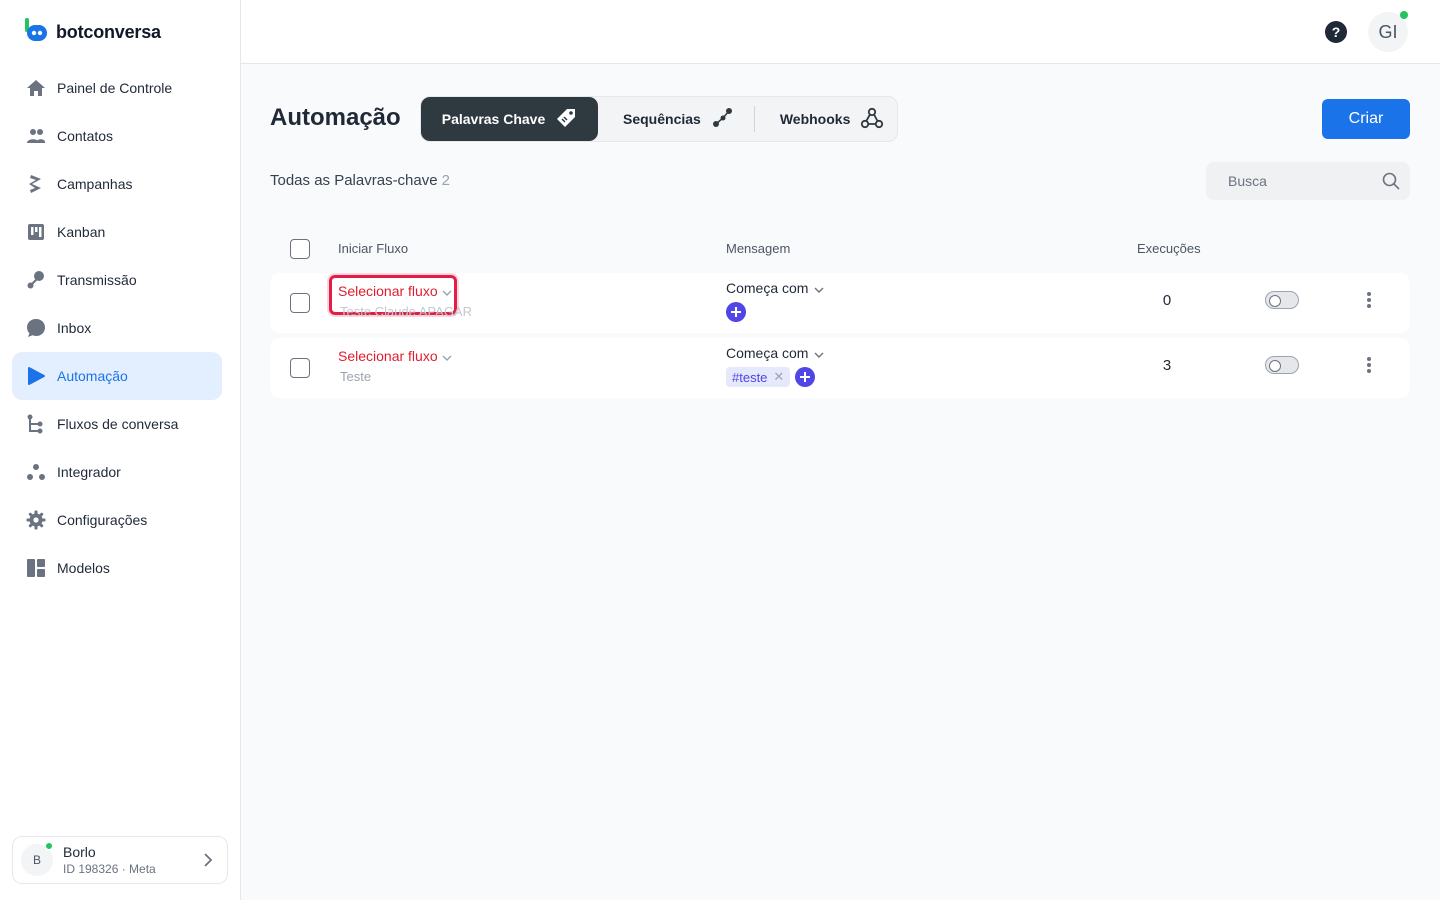 The image size is (1440, 900). Describe the element at coordinates (300, 249) in the screenshot. I see `select-all-checkbox` at that location.